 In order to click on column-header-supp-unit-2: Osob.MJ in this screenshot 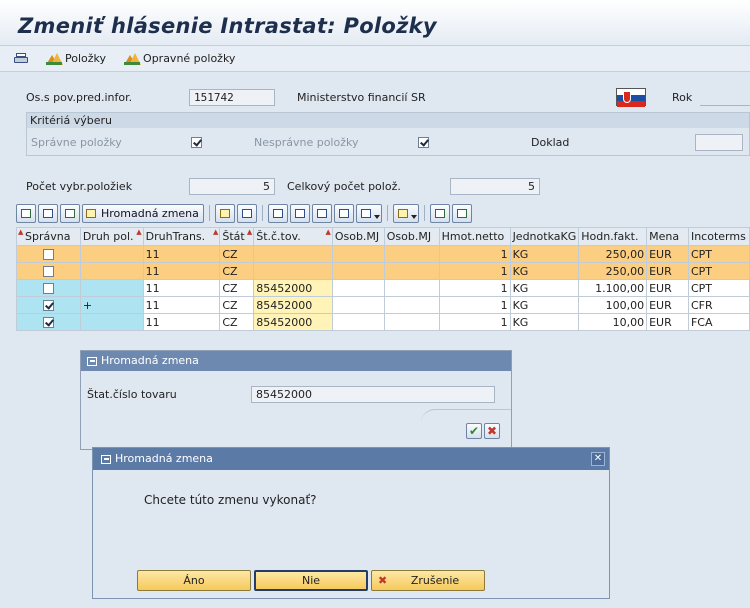, I will do `click(411, 236)`.